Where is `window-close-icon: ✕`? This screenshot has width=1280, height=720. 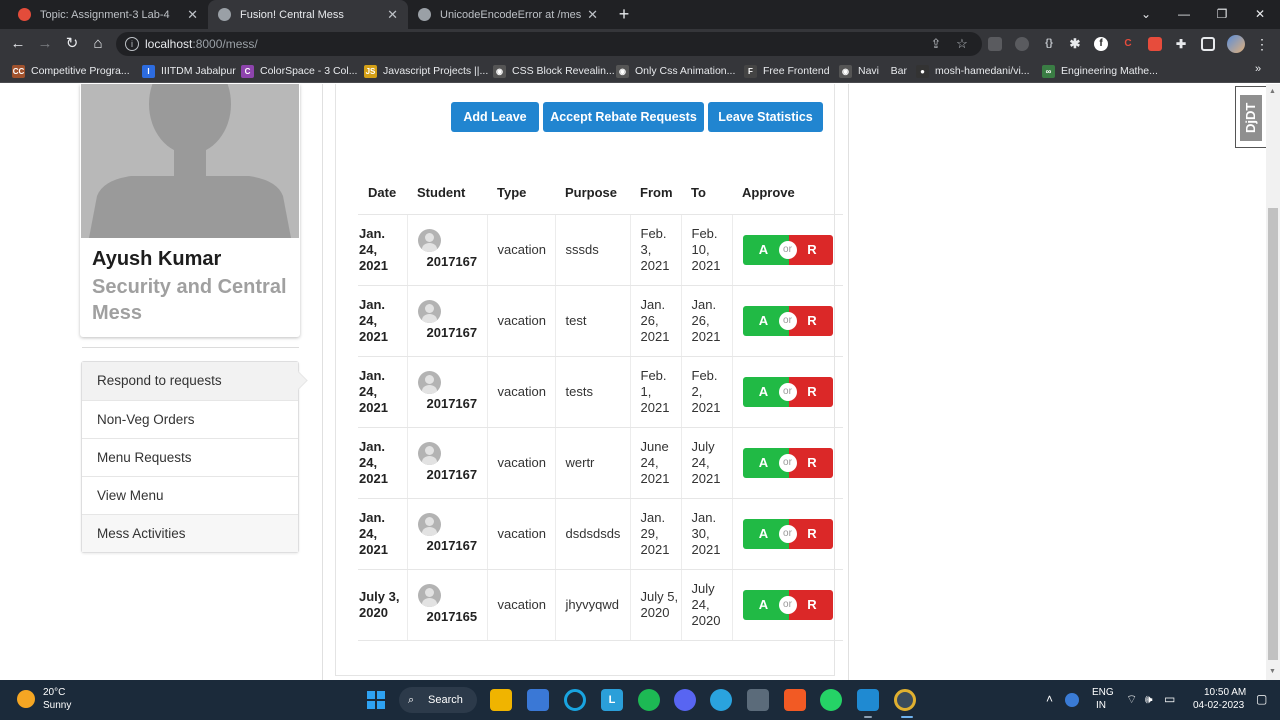
window-close-icon: ✕ is located at coordinates (1260, 14).